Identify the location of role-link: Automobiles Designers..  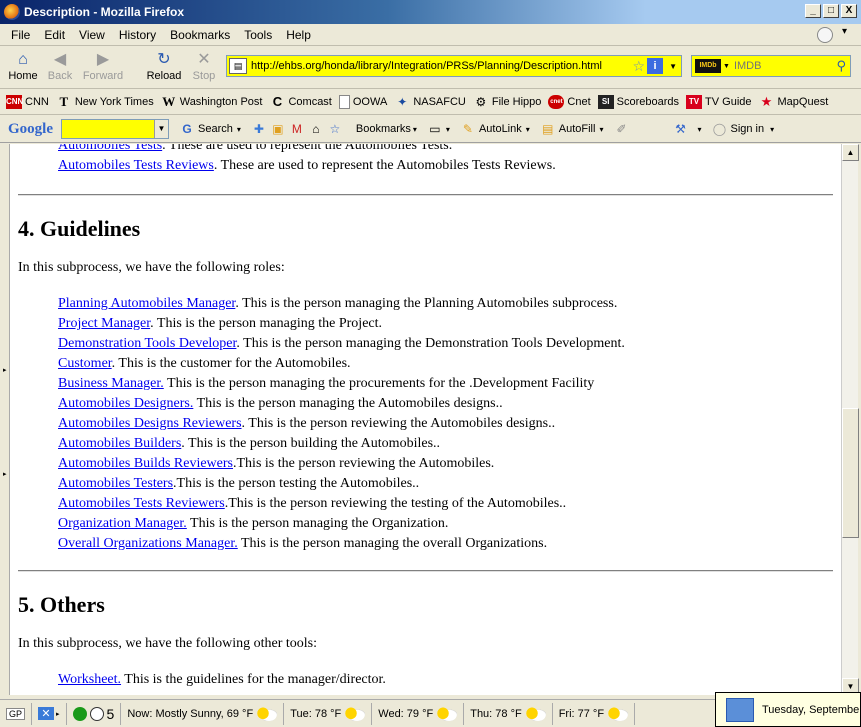
(125, 403).